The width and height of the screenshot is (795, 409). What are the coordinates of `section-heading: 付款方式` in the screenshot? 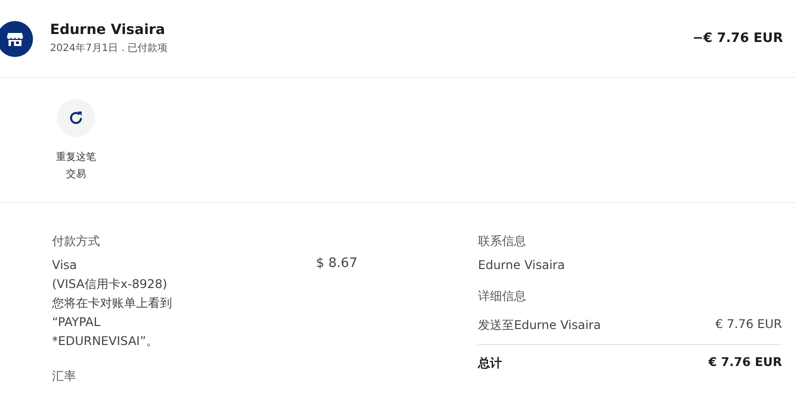 It's located at (76, 241).